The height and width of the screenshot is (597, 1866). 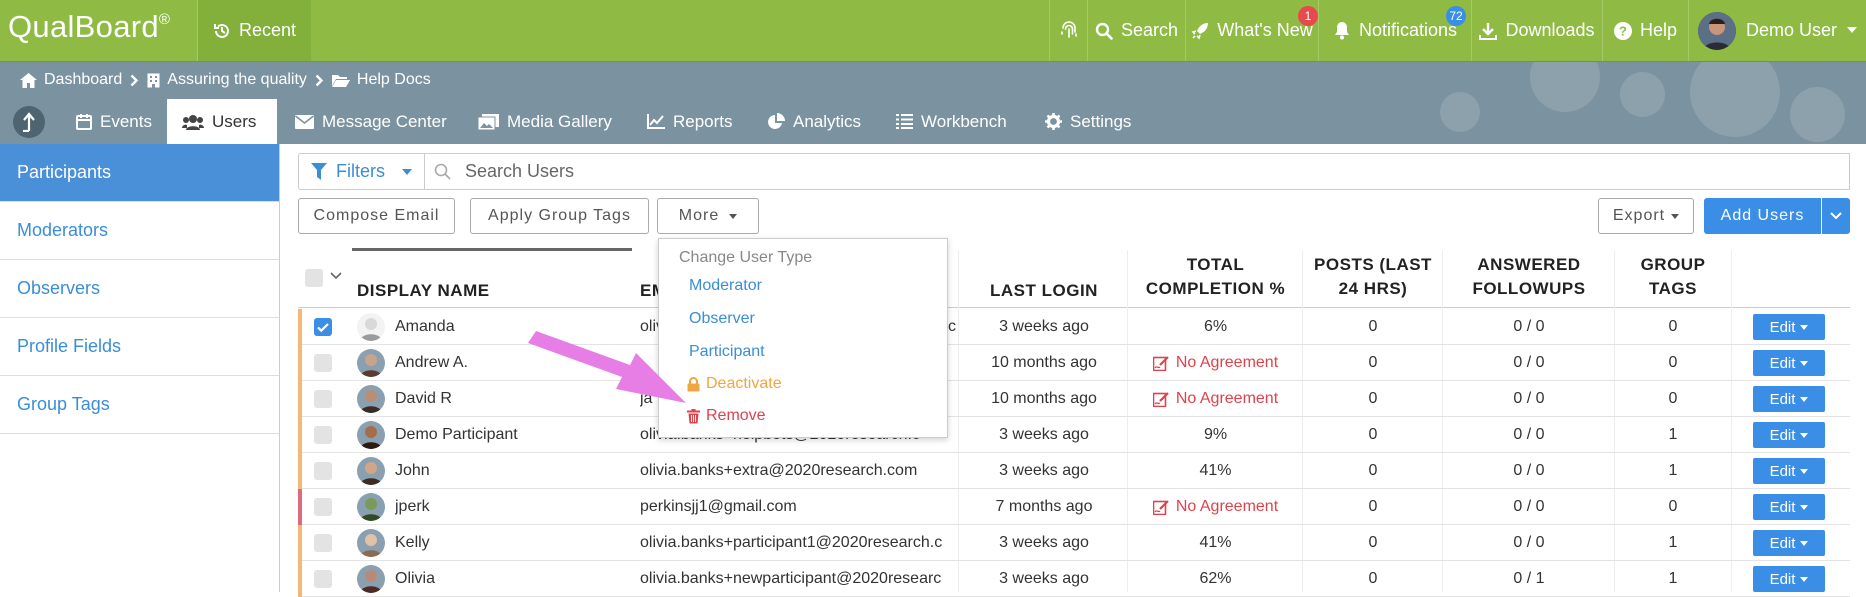 What do you see at coordinates (139, 347) in the screenshot?
I see `sidebar-item-profile-fields: Profile Fields` at bounding box center [139, 347].